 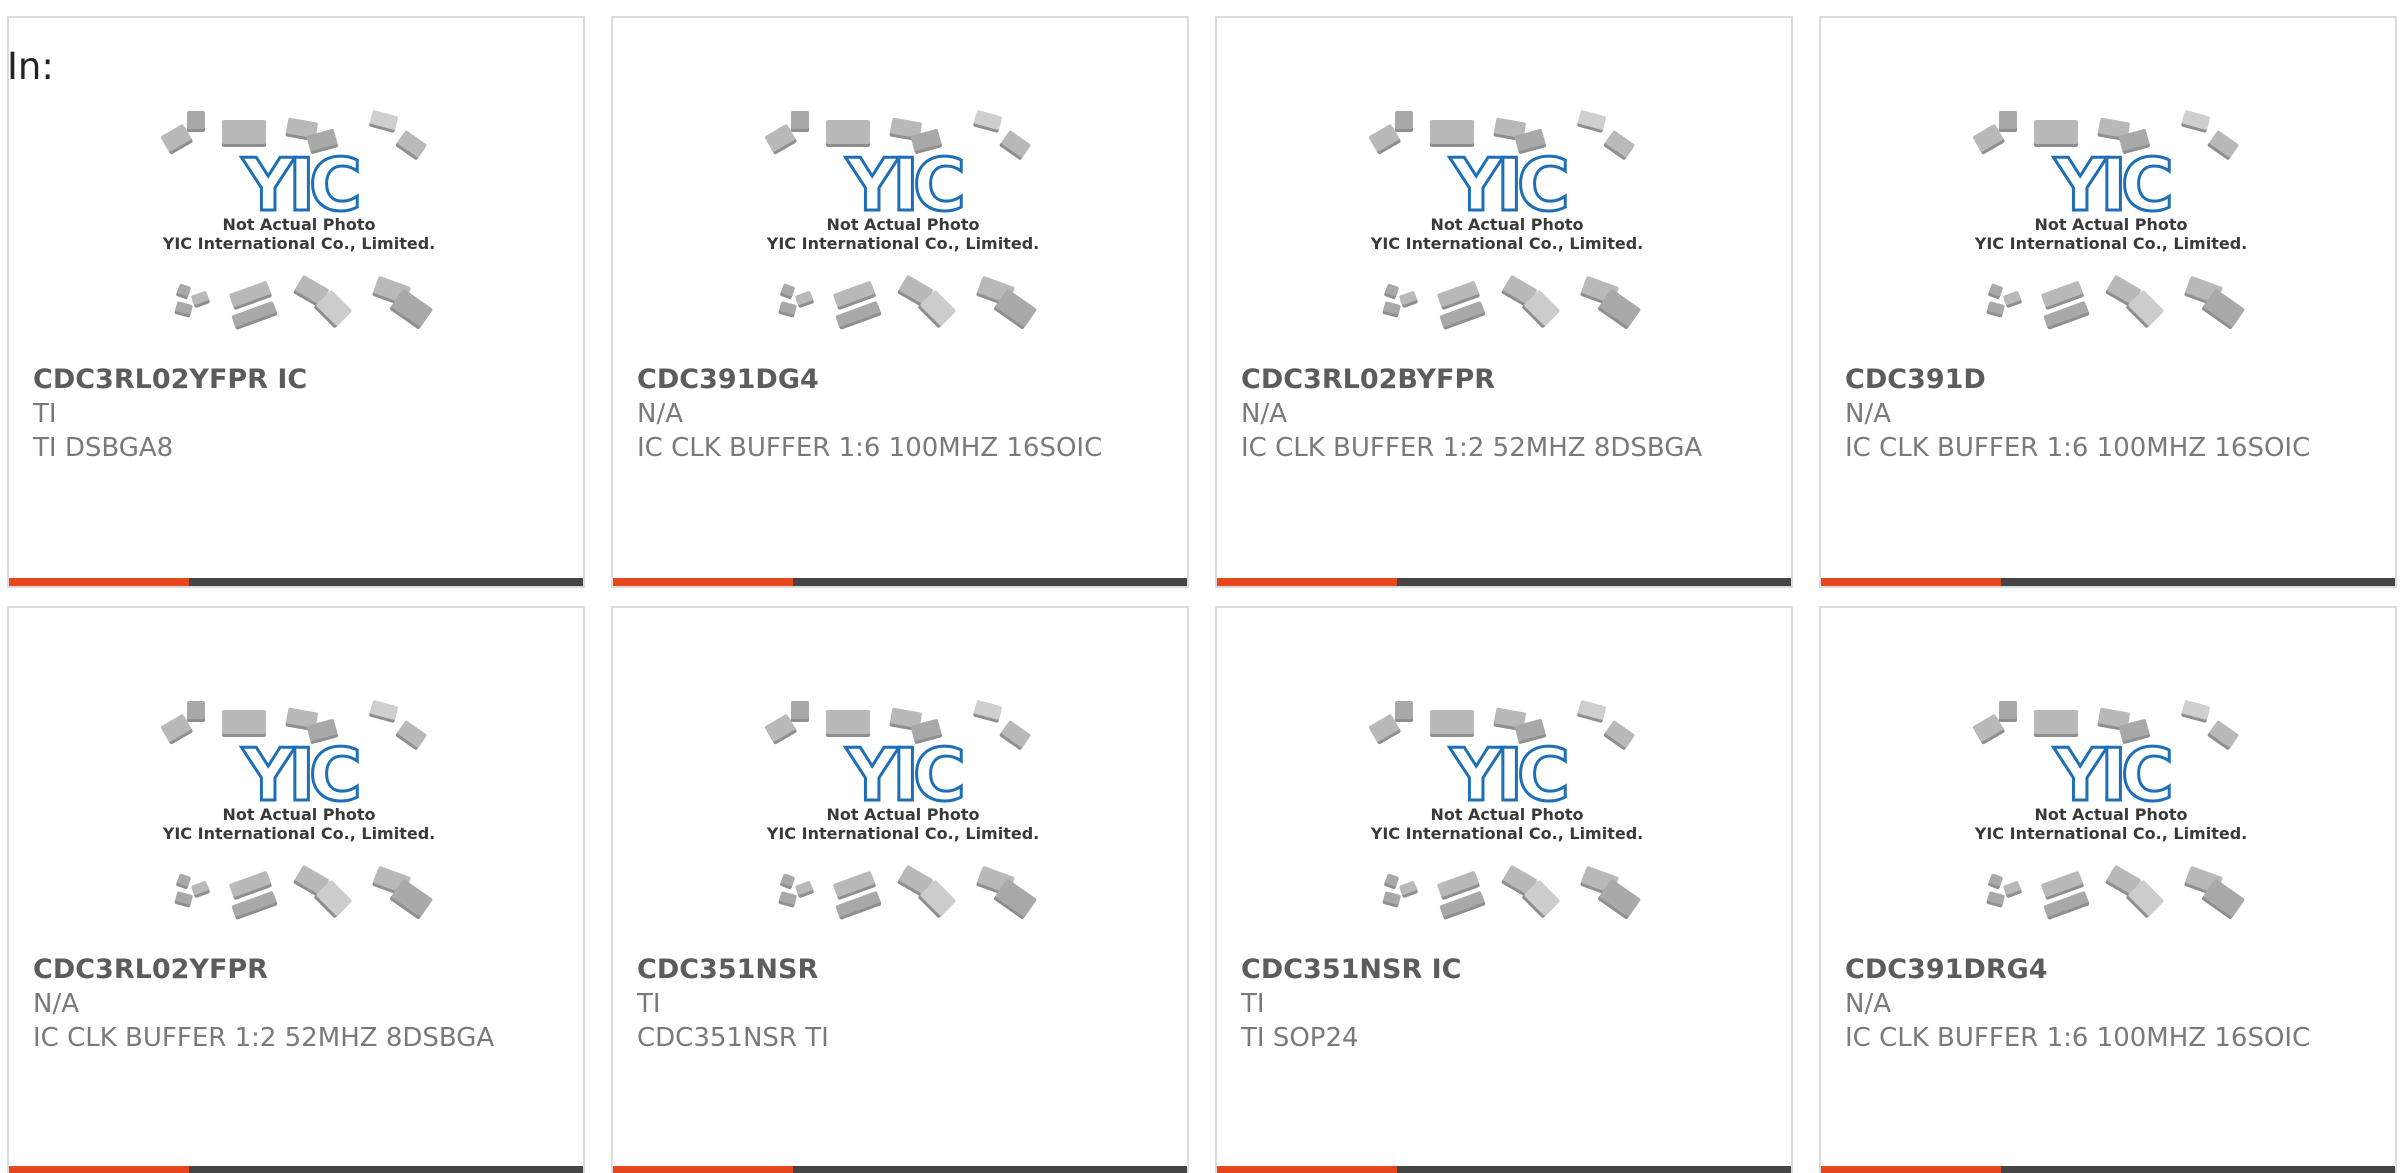 I want to click on part-number-link: CDC391D, so click(x=2110, y=379).